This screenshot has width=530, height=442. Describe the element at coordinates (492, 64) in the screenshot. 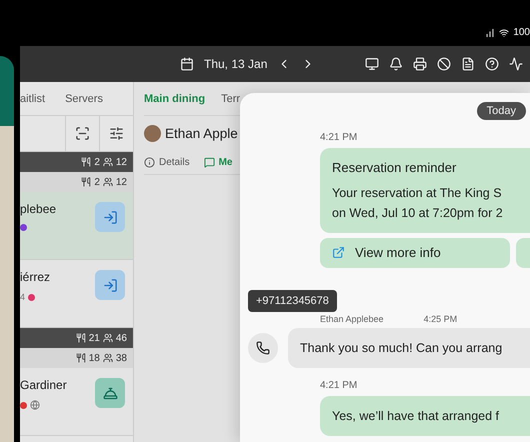

I see `help-icon` at that location.